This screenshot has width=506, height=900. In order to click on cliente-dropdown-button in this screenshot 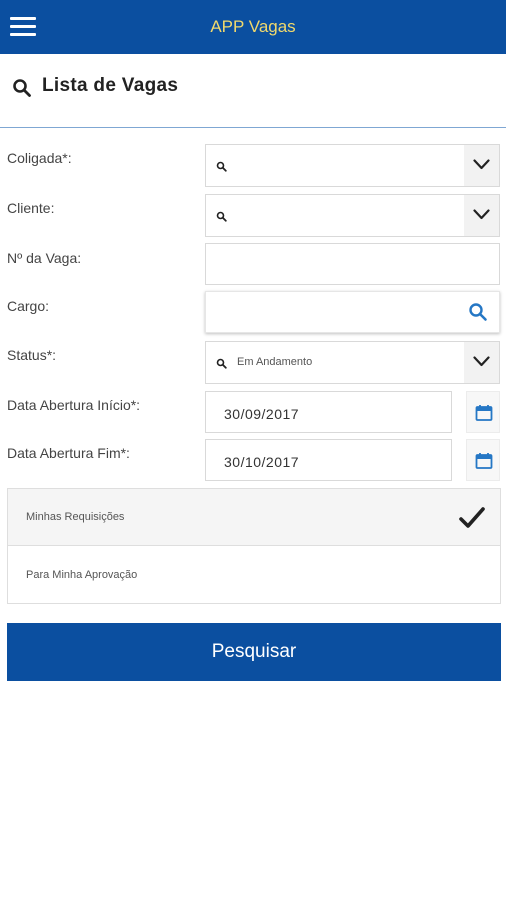, I will do `click(481, 215)`.